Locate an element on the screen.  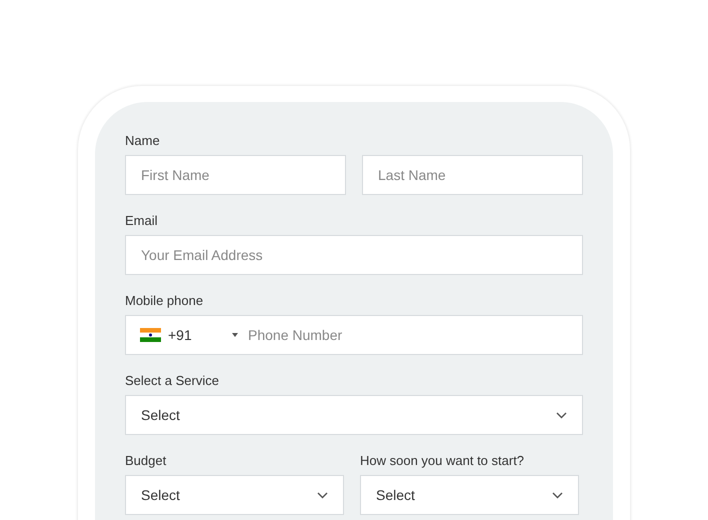
field-label: Email is located at coordinates (141, 220).